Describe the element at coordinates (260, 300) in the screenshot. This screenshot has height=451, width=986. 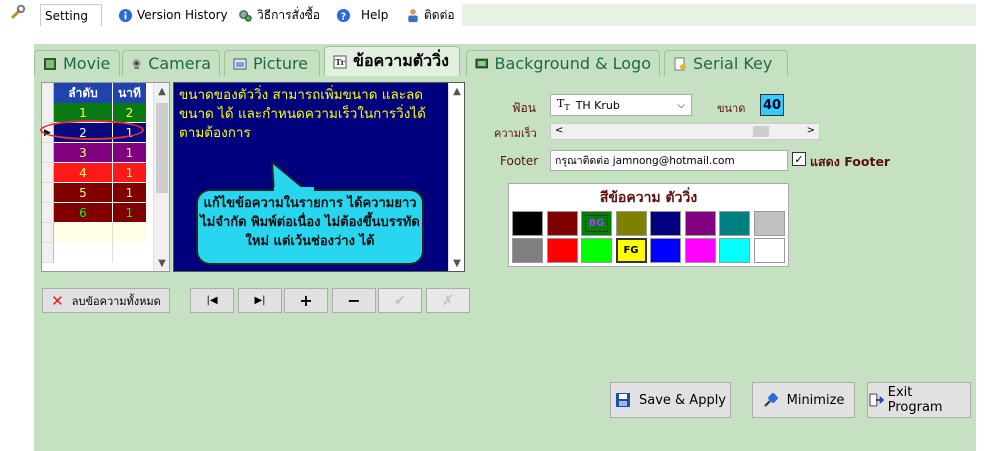
I see `last-record-button: ▶|` at that location.